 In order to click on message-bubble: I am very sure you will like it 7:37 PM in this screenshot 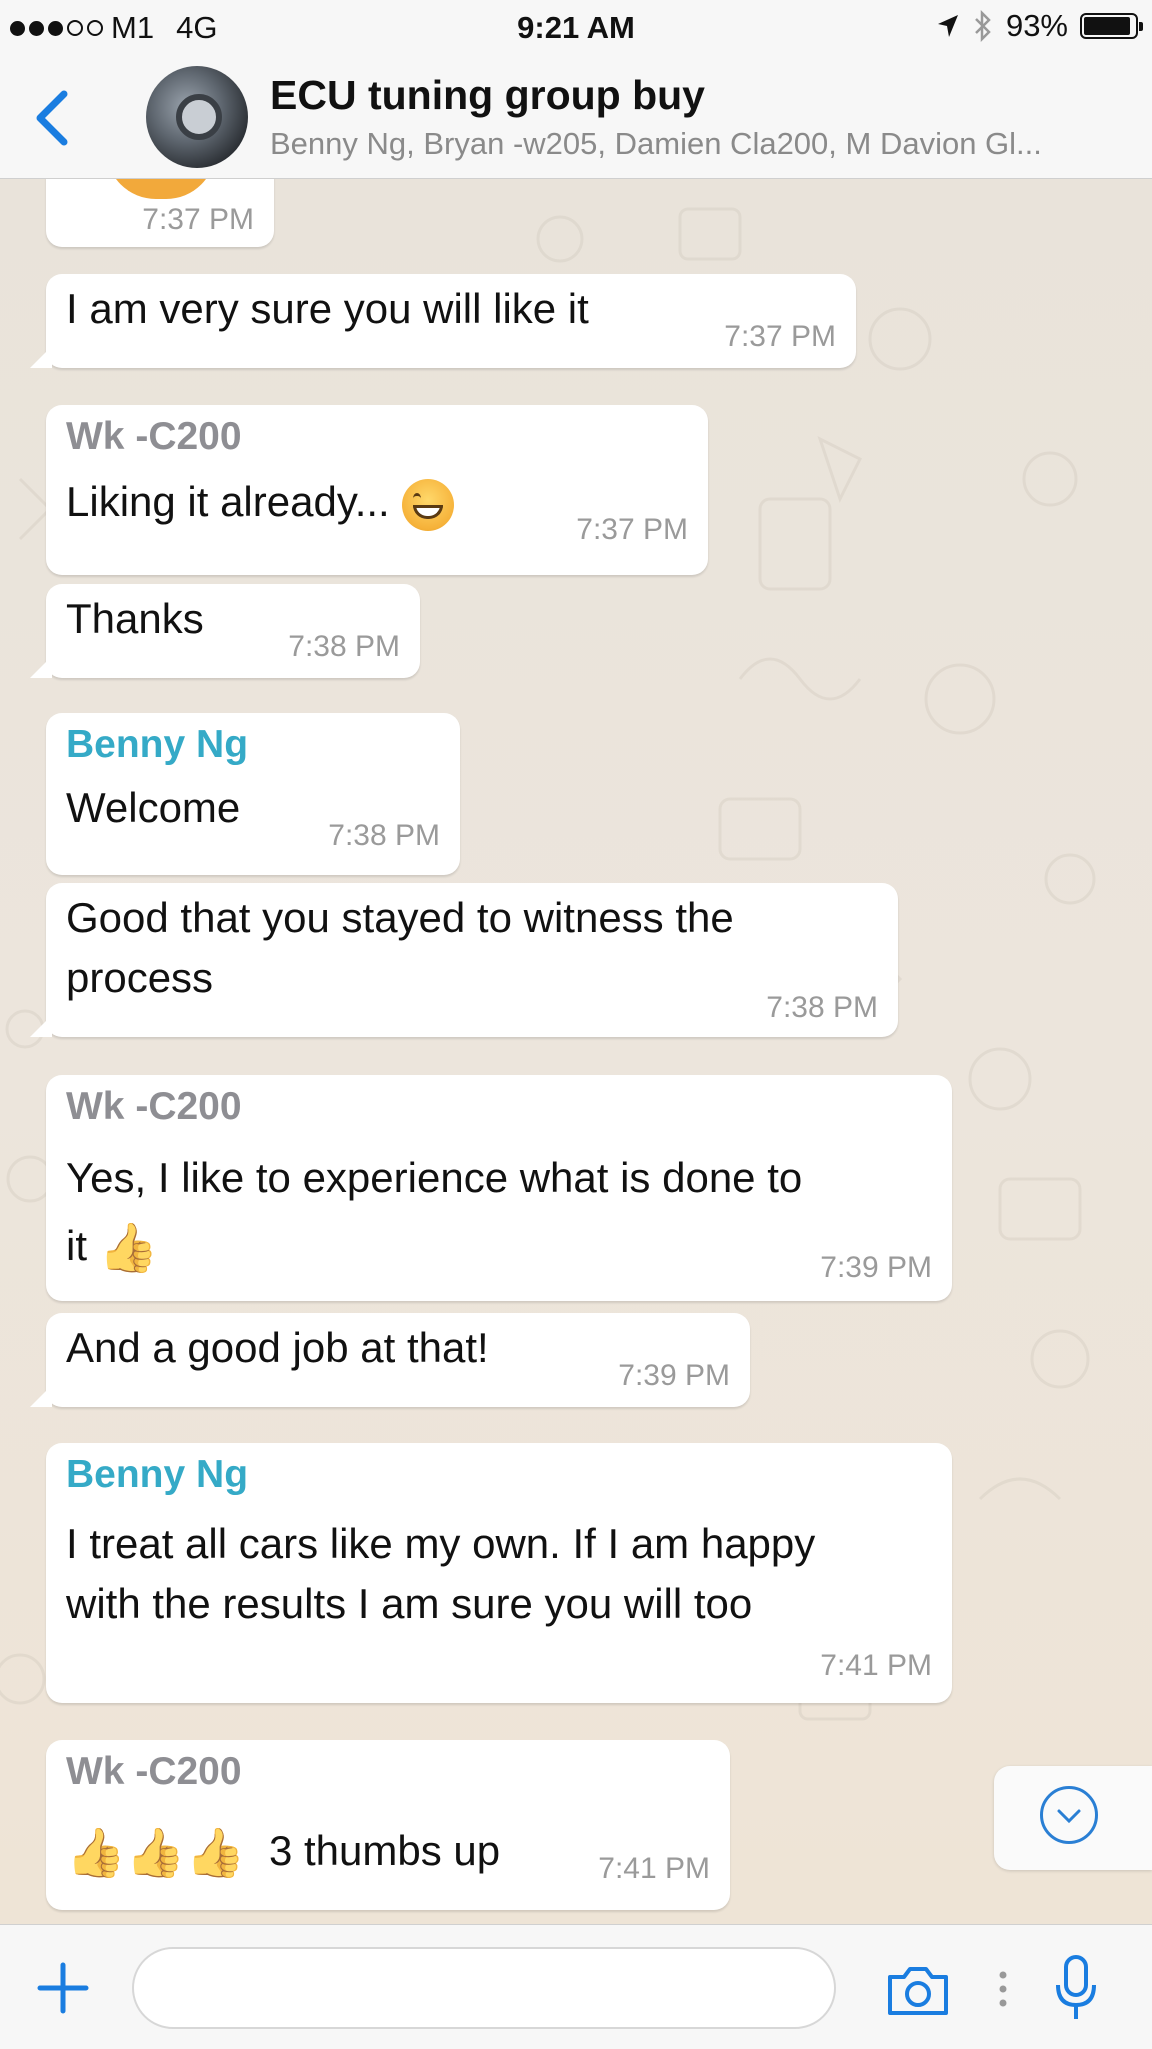, I will do `click(443, 321)`.